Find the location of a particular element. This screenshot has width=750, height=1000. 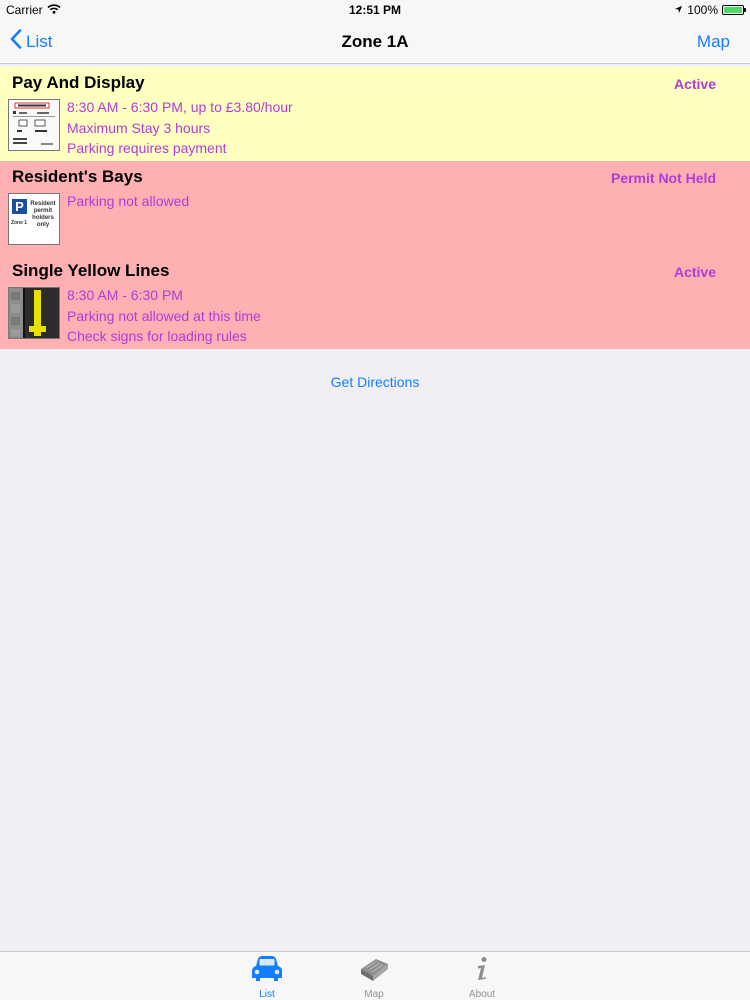

map-button: Map is located at coordinates (713, 42).